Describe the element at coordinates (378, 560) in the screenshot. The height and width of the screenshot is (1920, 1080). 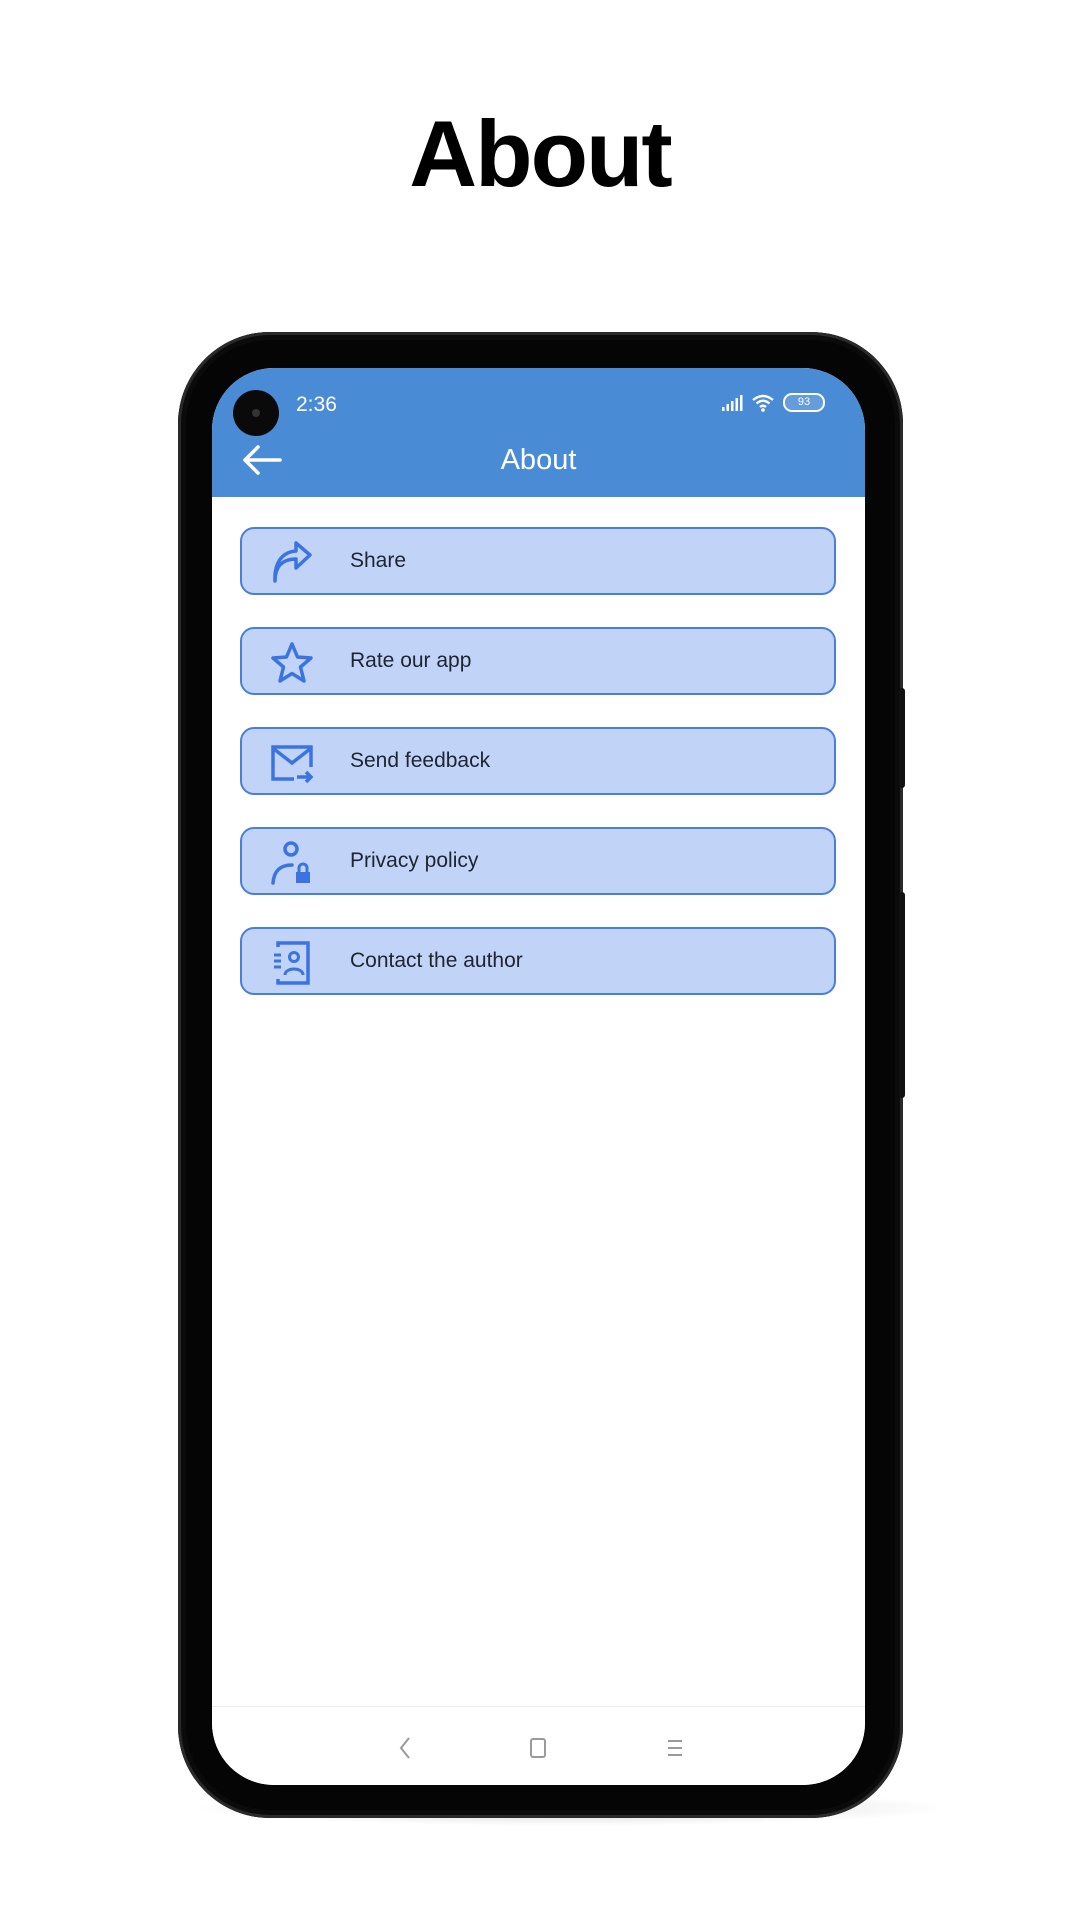
I see `menu-item-label: Share` at that location.